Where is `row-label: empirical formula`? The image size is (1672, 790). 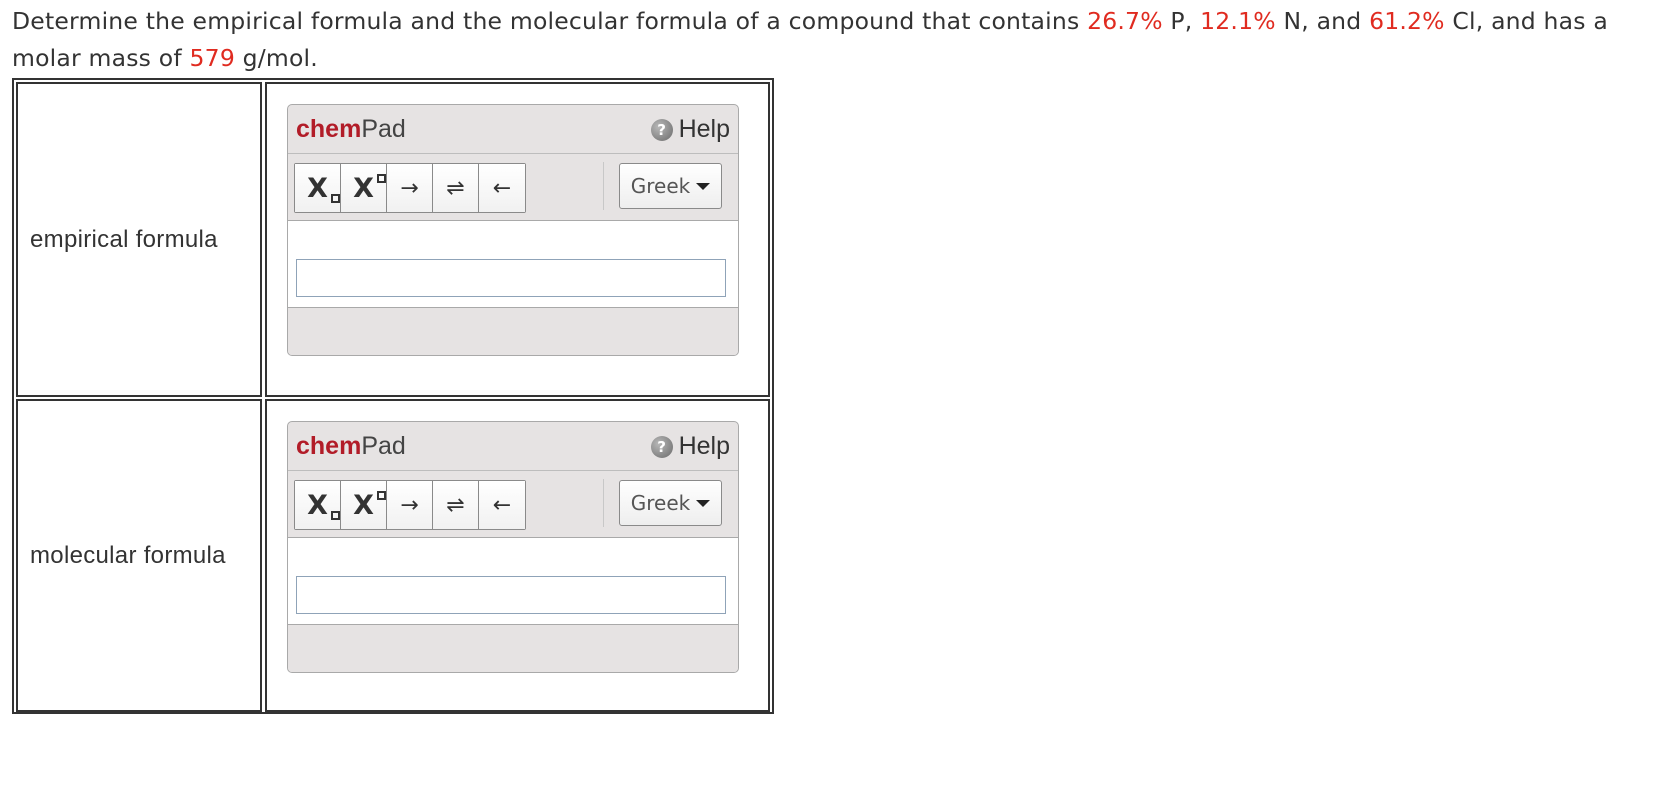 row-label: empirical formula is located at coordinates (124, 239).